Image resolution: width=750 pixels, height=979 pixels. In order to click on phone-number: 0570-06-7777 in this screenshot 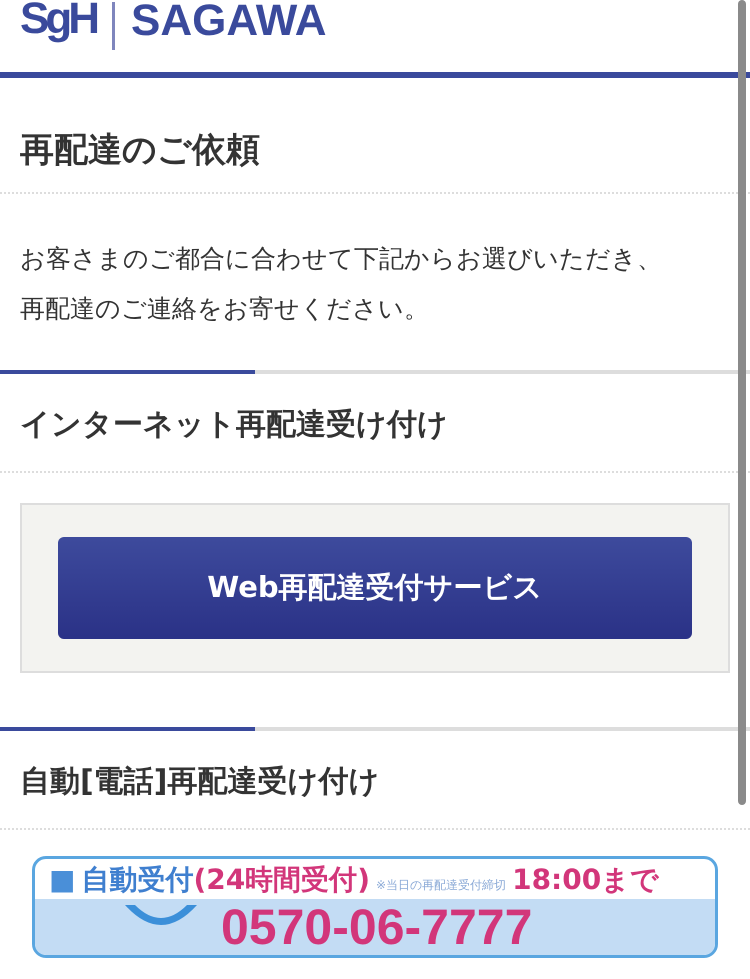, I will do `click(376, 927)`.